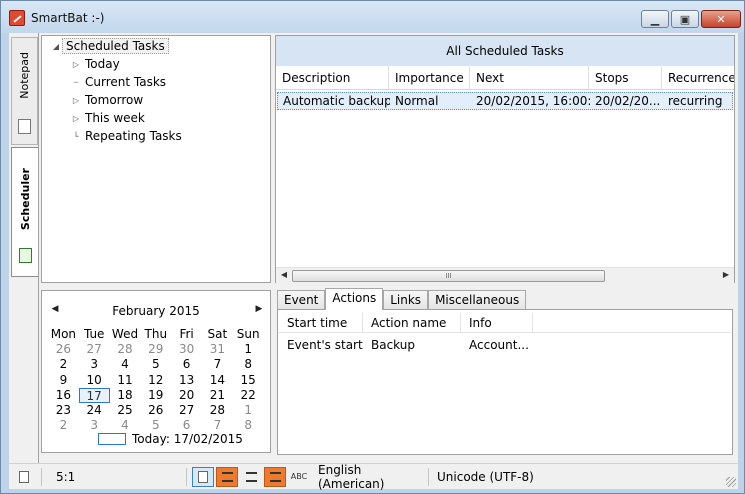 This screenshot has height=494, width=745. What do you see at coordinates (186, 476) in the screenshot?
I see `divider` at bounding box center [186, 476].